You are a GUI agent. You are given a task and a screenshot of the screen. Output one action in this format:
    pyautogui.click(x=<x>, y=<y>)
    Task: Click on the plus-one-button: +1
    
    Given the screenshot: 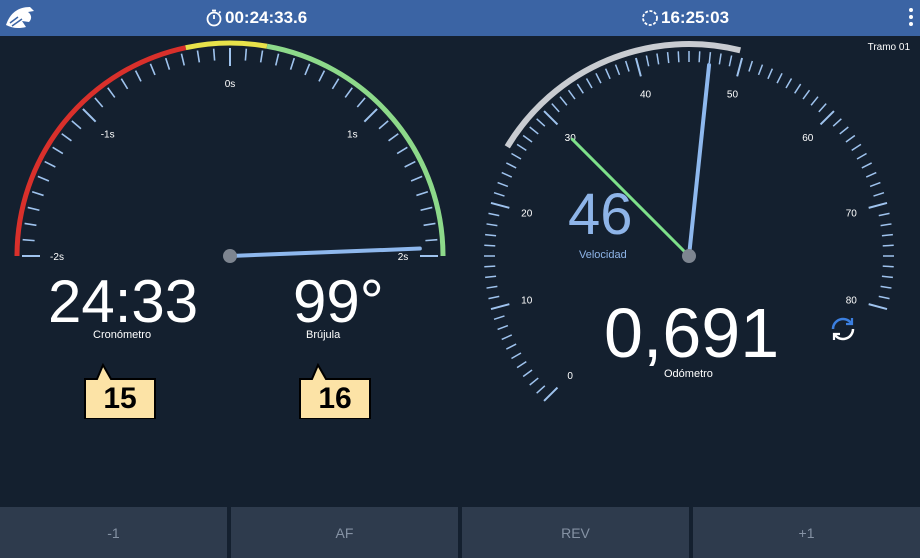 What is the action you would take?
    pyautogui.click(x=806, y=532)
    